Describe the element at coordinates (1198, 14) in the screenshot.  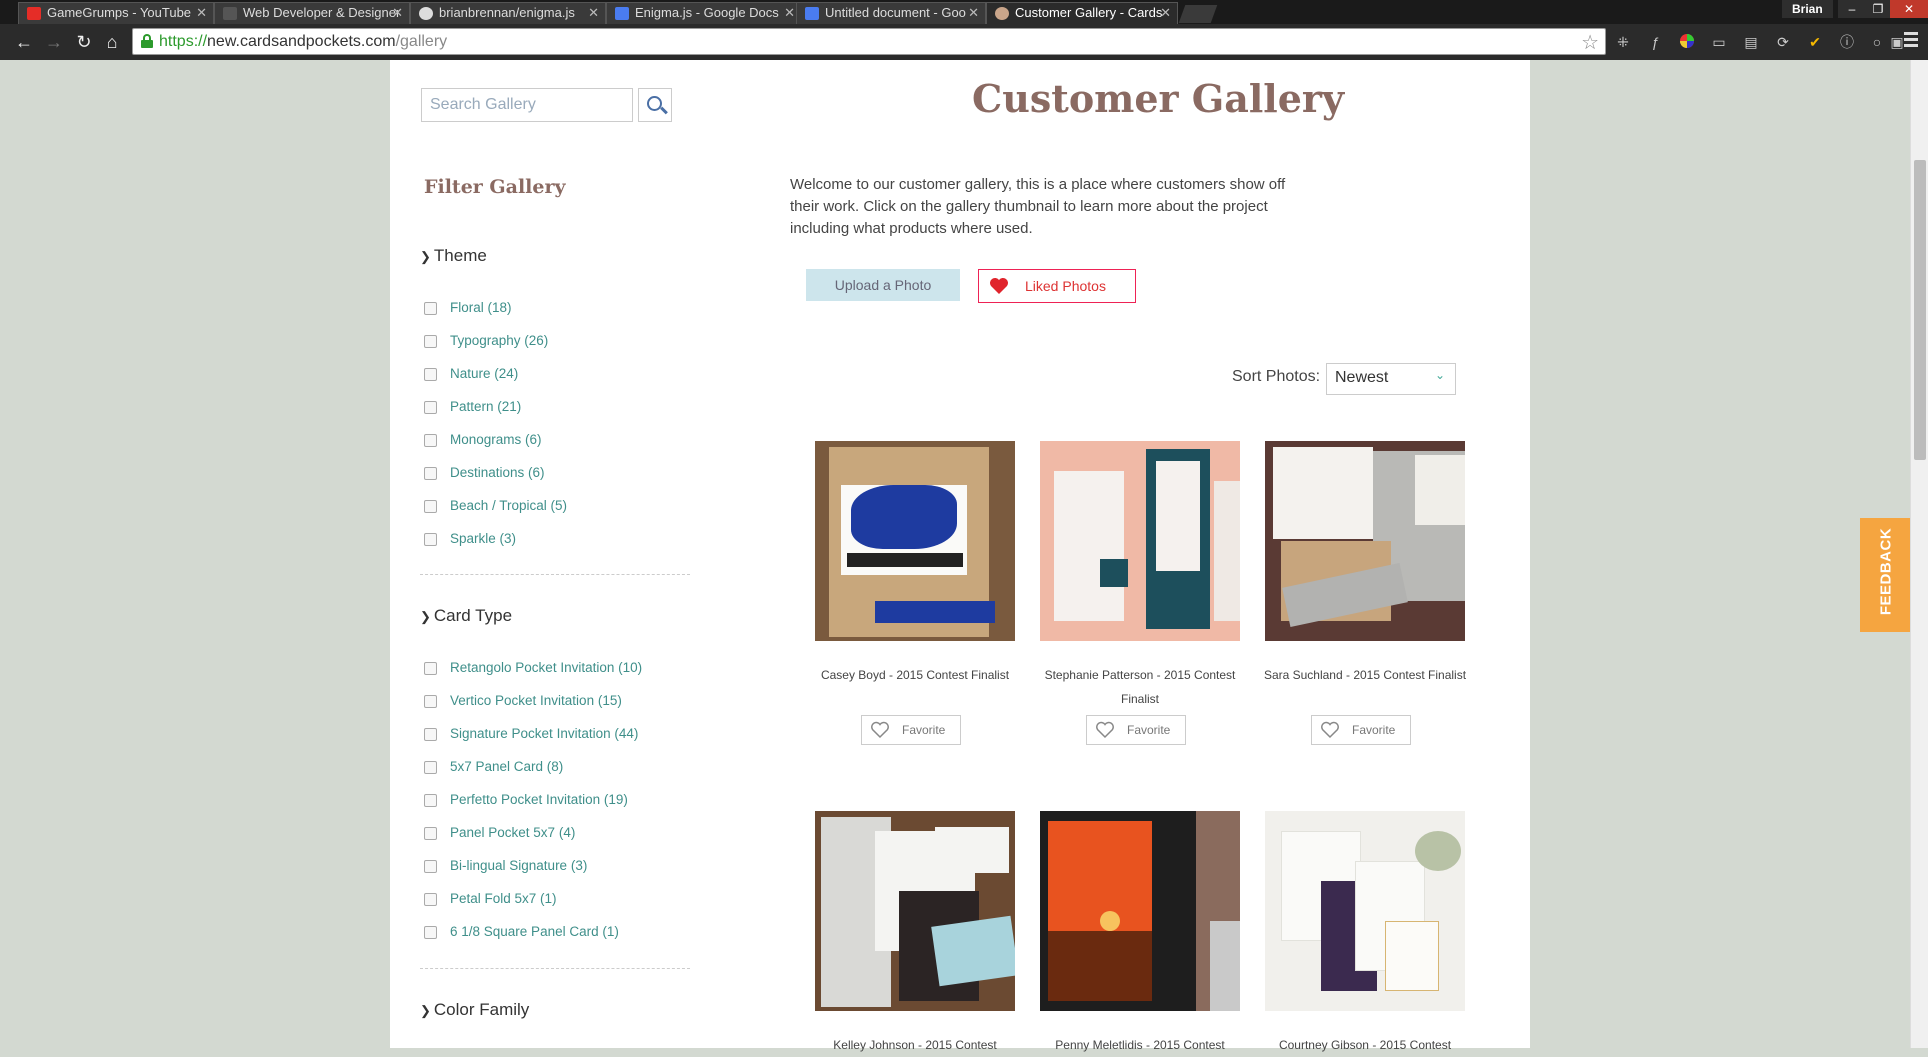
I see `new-tab-button` at that location.